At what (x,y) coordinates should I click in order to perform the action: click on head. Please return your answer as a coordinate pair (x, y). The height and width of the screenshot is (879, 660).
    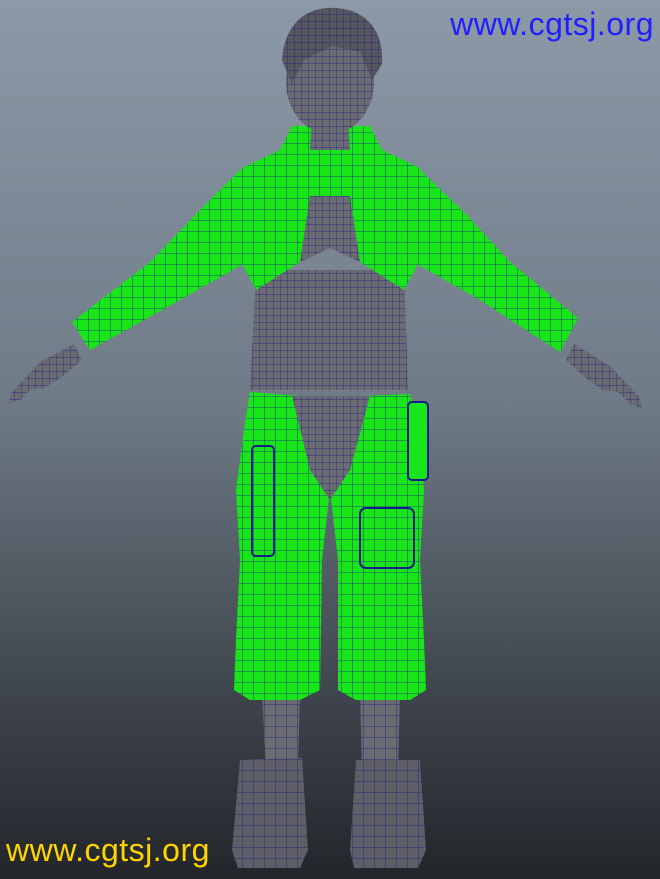
    Looking at the image, I should click on (332, 70).